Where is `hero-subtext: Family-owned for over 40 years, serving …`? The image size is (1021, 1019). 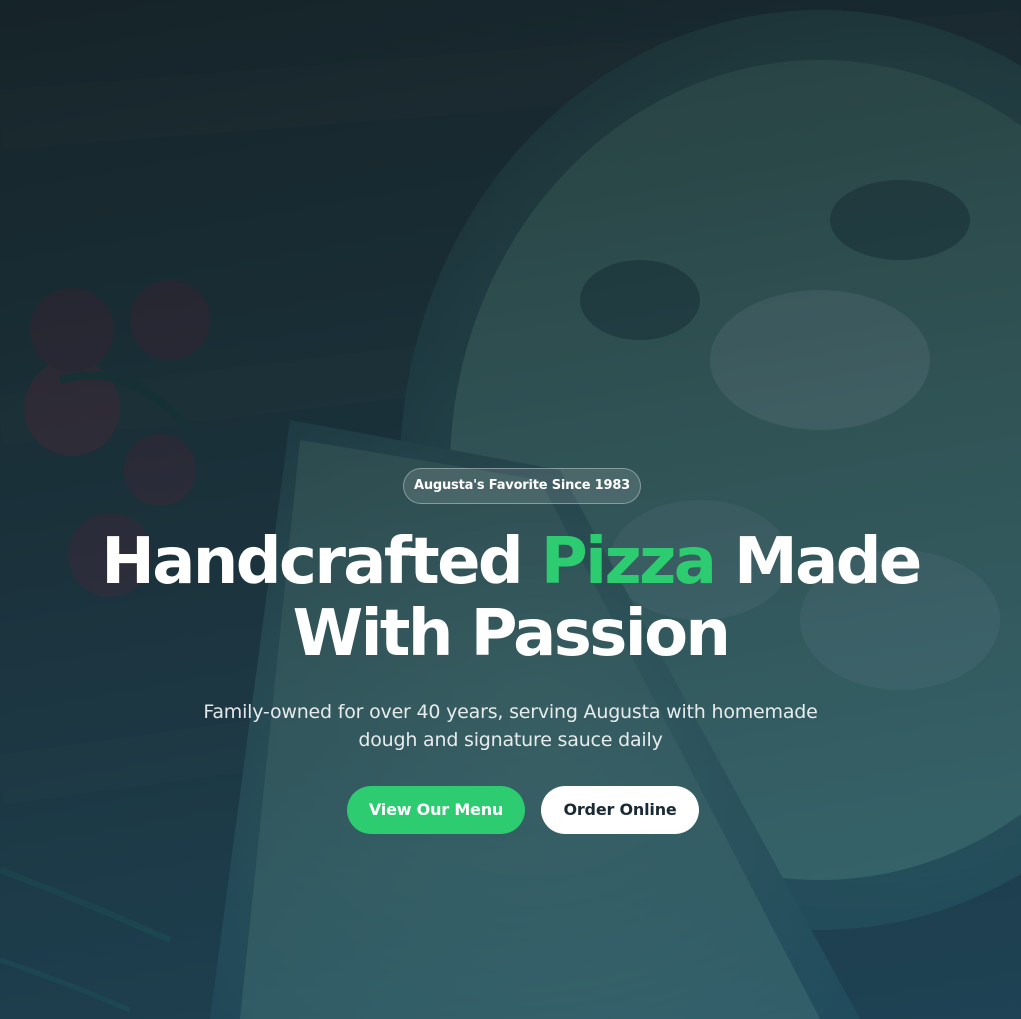 hero-subtext: Family-owned for over 40 years, serving … is located at coordinates (510, 726).